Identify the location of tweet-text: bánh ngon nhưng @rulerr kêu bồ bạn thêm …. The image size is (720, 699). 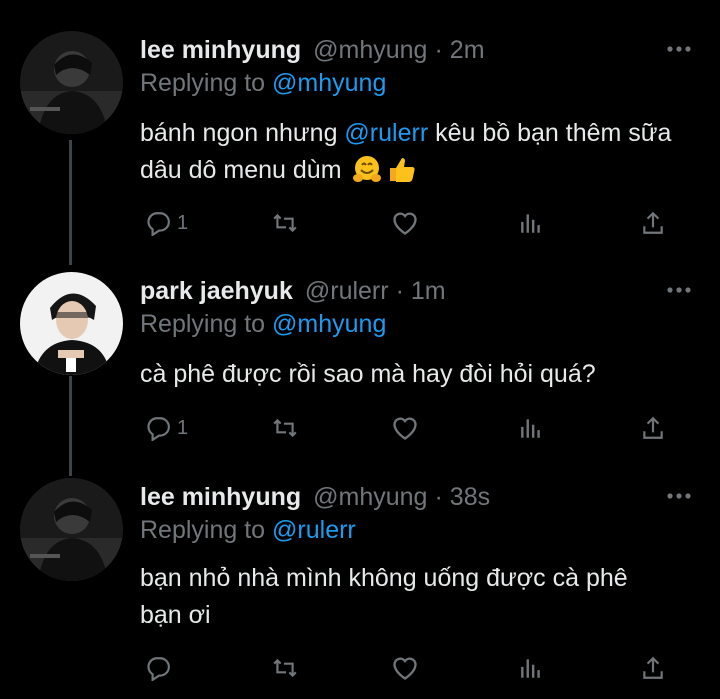
(420, 155).